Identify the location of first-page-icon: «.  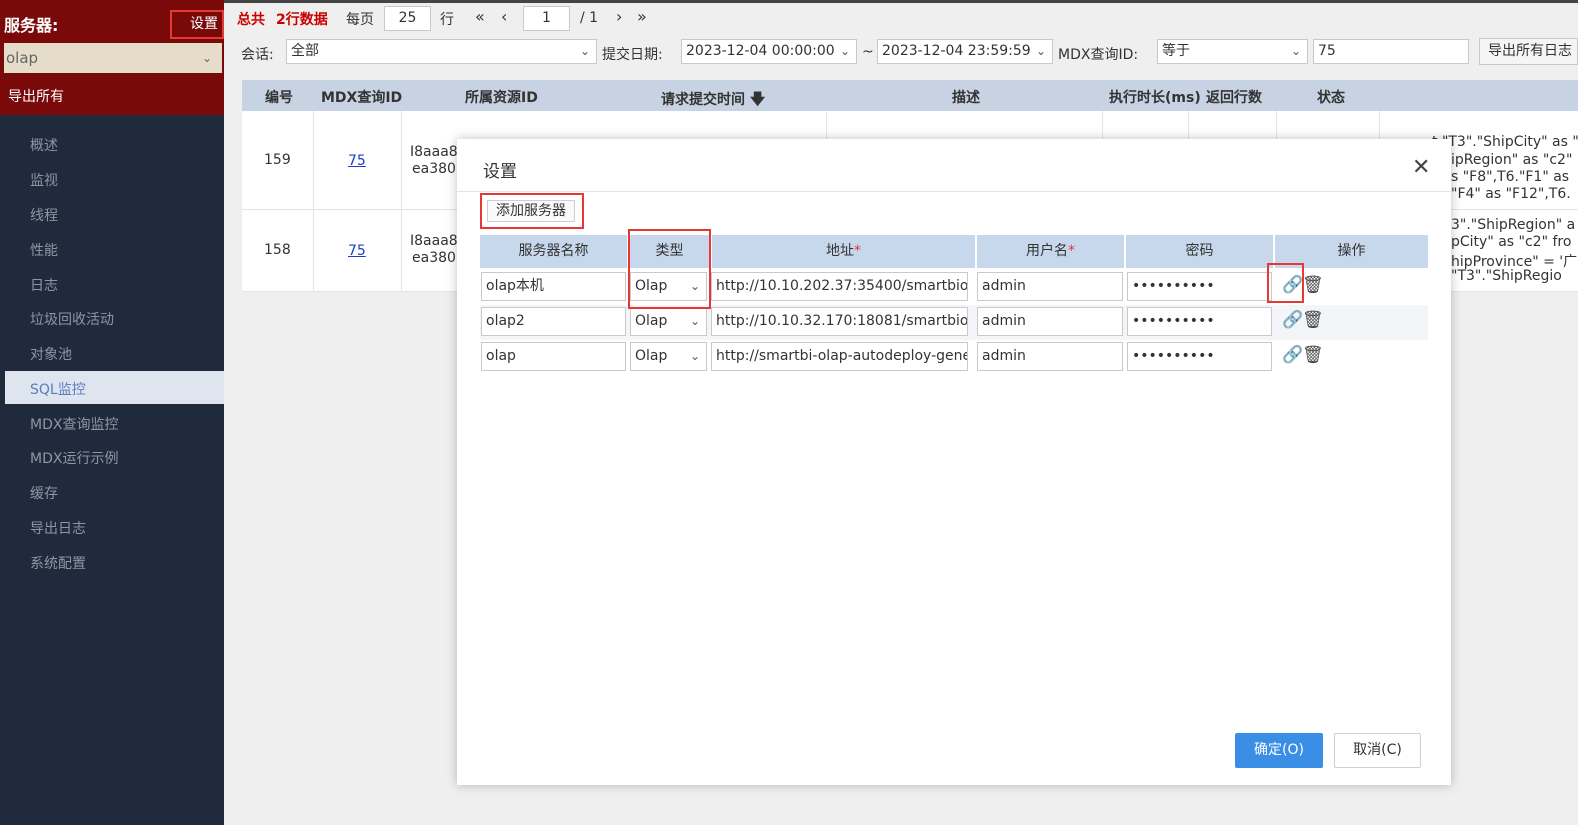
(480, 16).